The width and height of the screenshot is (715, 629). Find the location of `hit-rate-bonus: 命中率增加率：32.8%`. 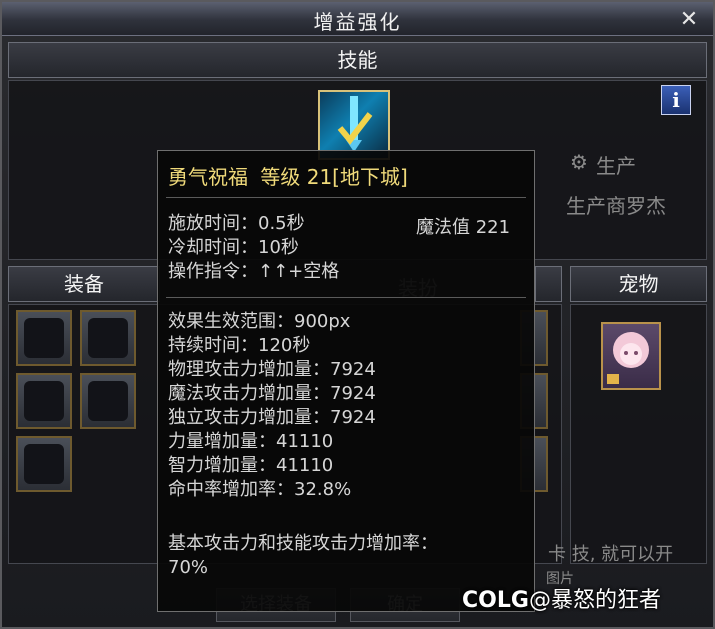

hit-rate-bonus: 命中率增加率：32.8% is located at coordinates (260, 489).